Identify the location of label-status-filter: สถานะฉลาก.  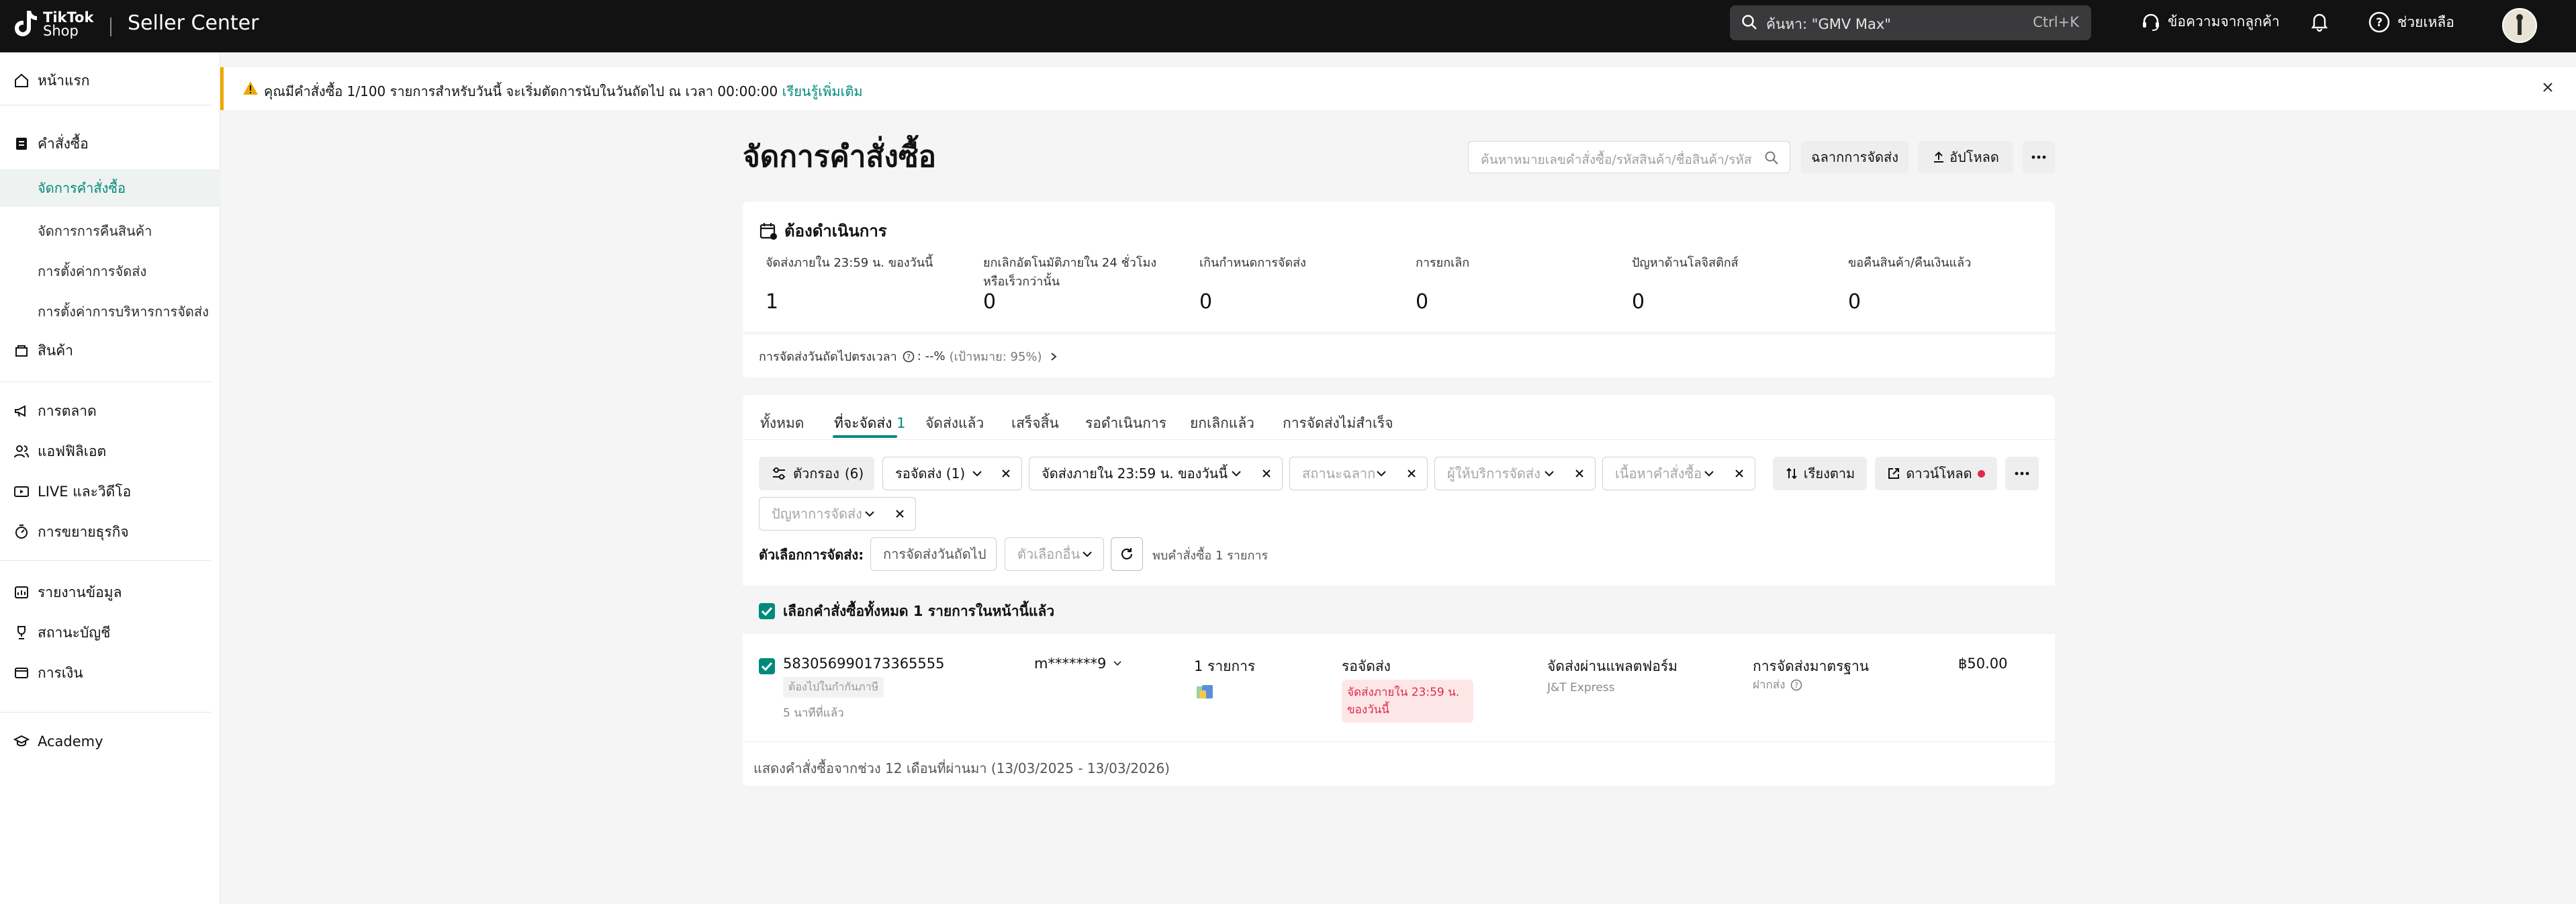
(1358, 473).